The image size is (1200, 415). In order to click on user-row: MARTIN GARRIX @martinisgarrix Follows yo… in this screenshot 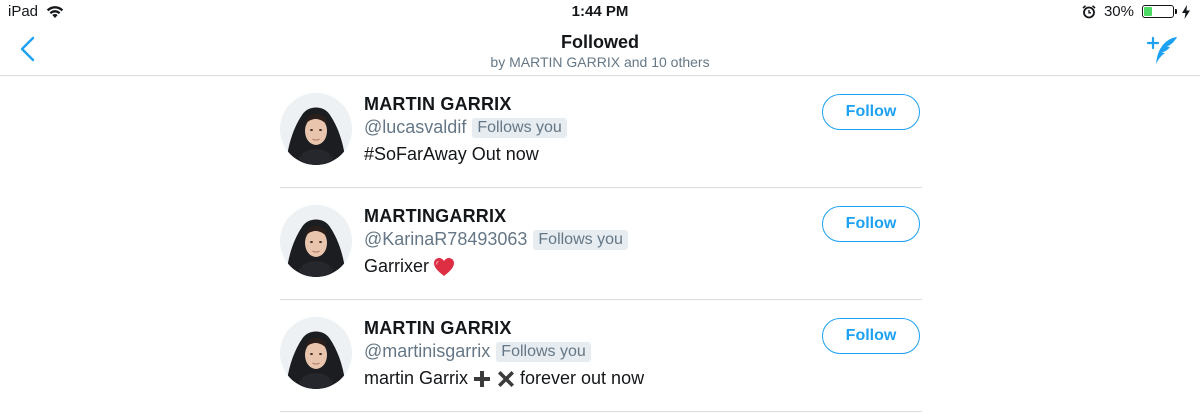, I will do `click(601, 356)`.